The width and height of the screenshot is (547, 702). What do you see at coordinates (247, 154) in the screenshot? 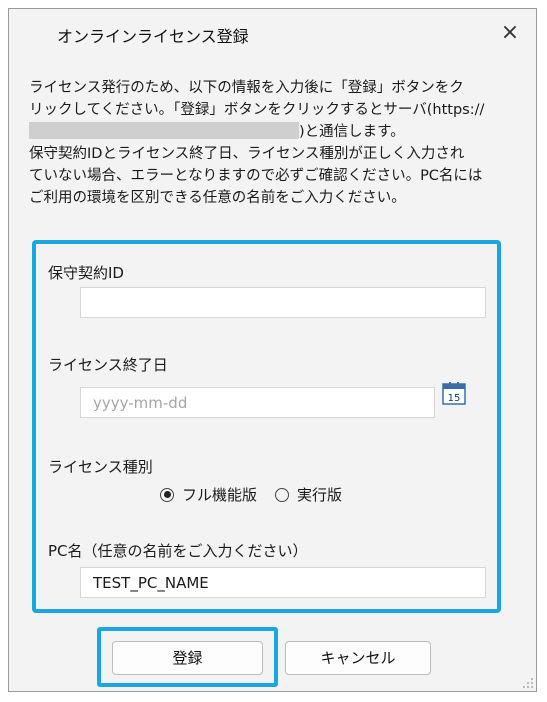
I see `description-line: 保守契約IDとライセンス終了日、ライセンス種別が正しく入力され` at bounding box center [247, 154].